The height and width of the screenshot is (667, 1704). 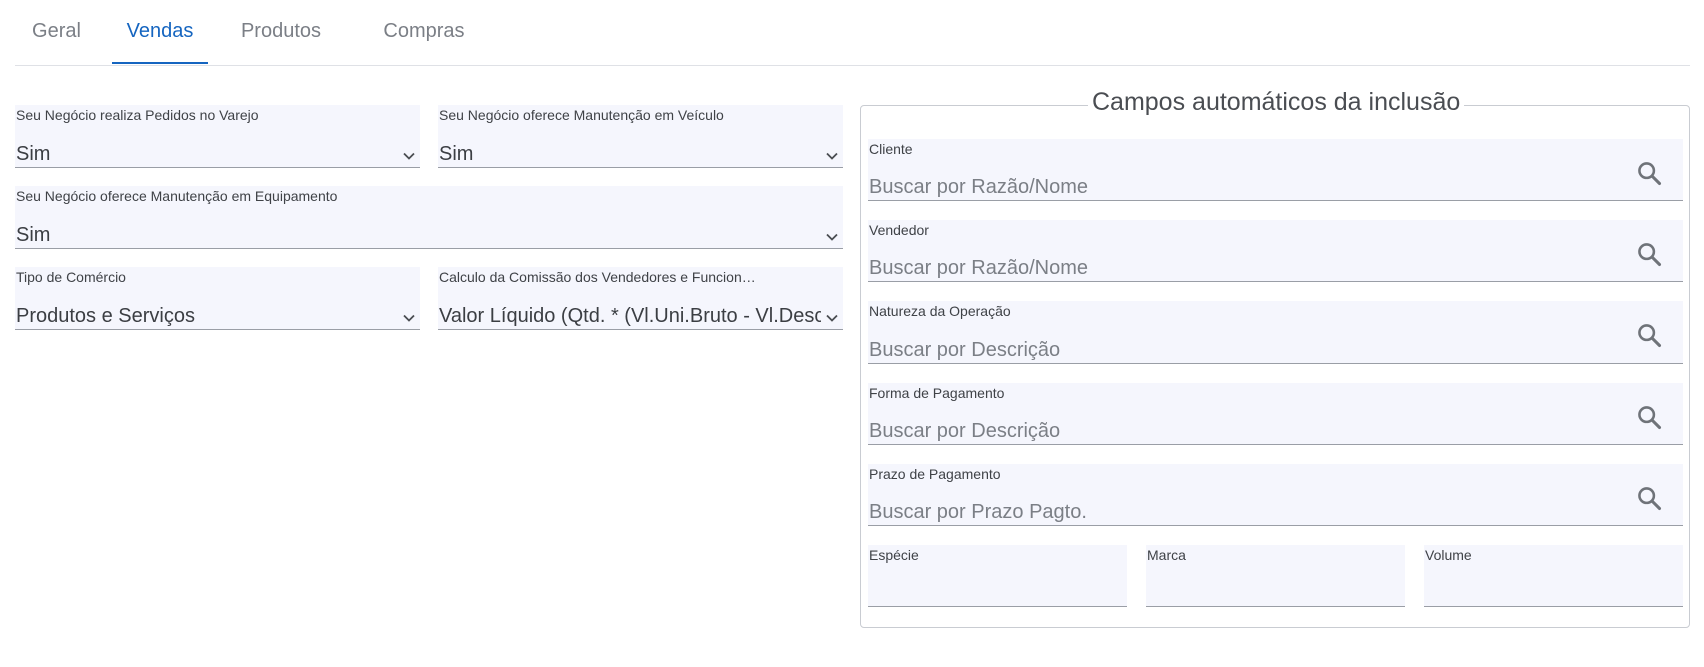 What do you see at coordinates (1275, 576) in the screenshot?
I see `marca-field: Marca` at bounding box center [1275, 576].